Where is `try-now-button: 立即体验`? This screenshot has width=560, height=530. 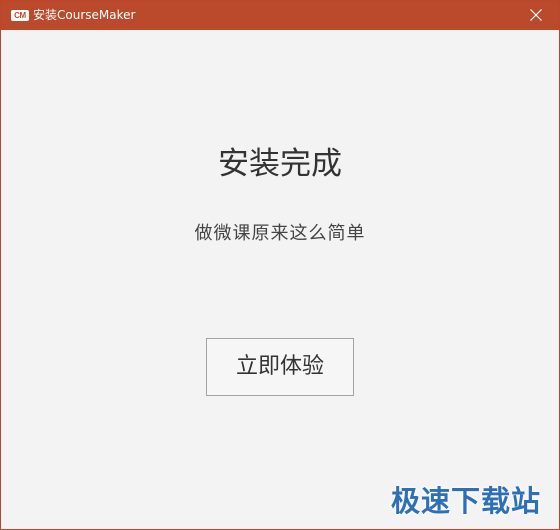
try-now-button: 立即体验 is located at coordinates (280, 367).